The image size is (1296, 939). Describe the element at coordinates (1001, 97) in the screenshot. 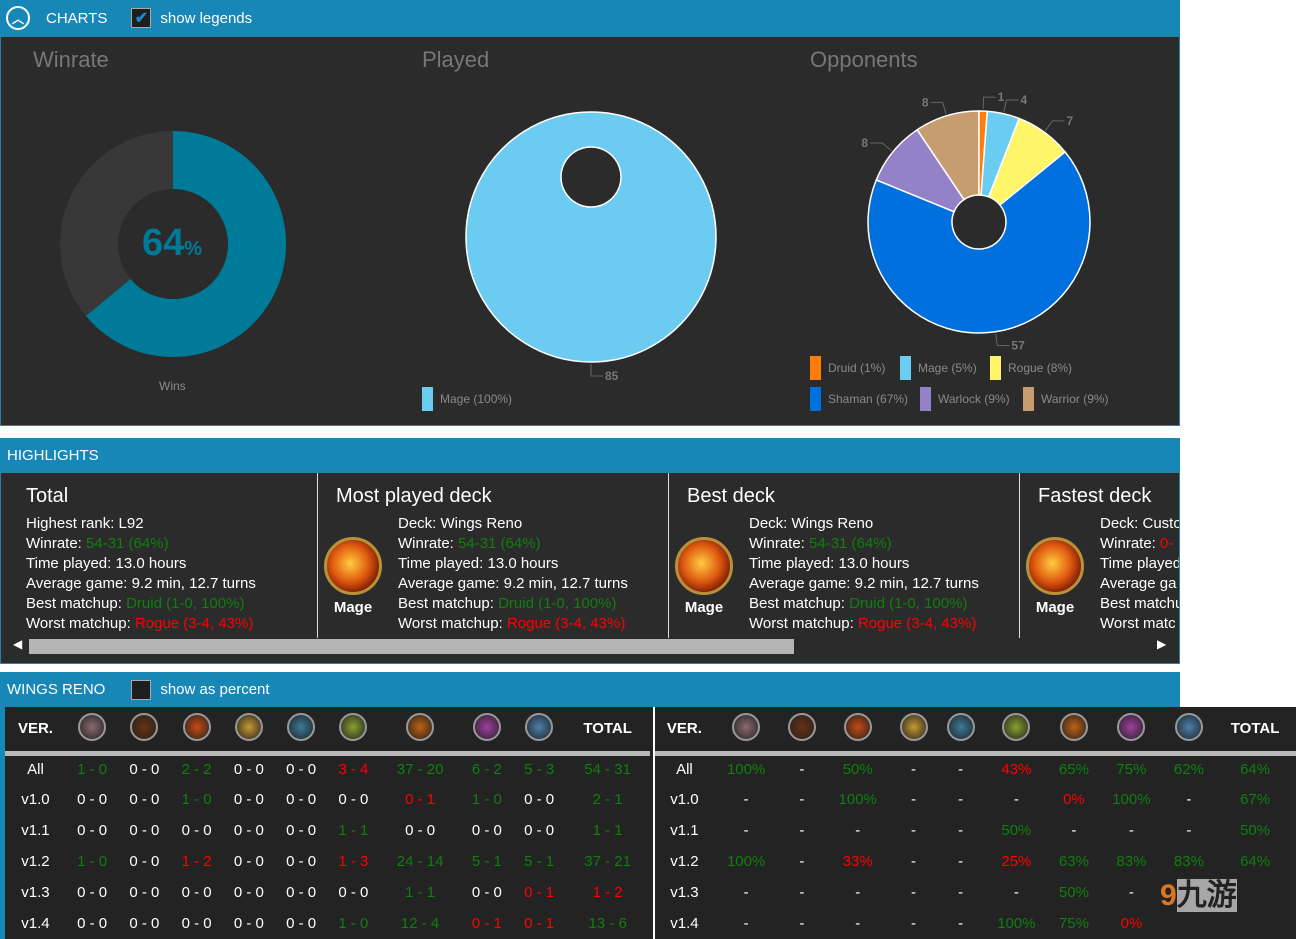

I see `data-label: 1` at that location.